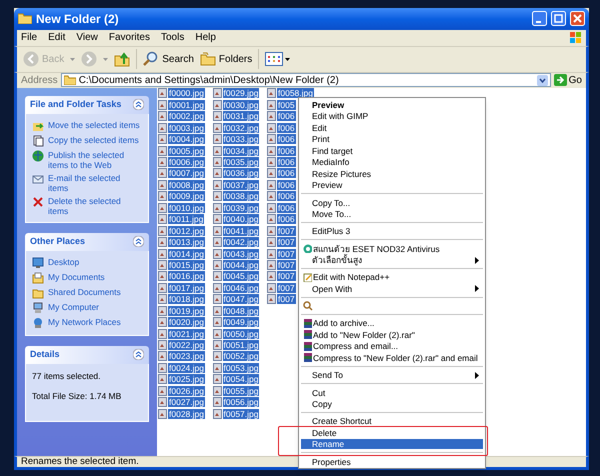 Image resolution: width=600 pixels, height=476 pixels. Describe the element at coordinates (392, 404) in the screenshot. I see `menu-item: Copy` at that location.